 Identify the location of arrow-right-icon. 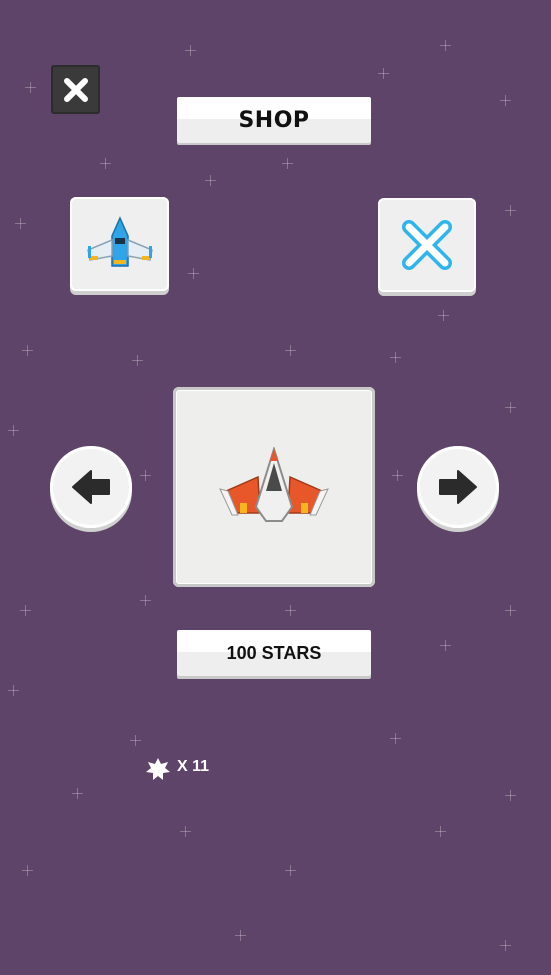
(458, 487).